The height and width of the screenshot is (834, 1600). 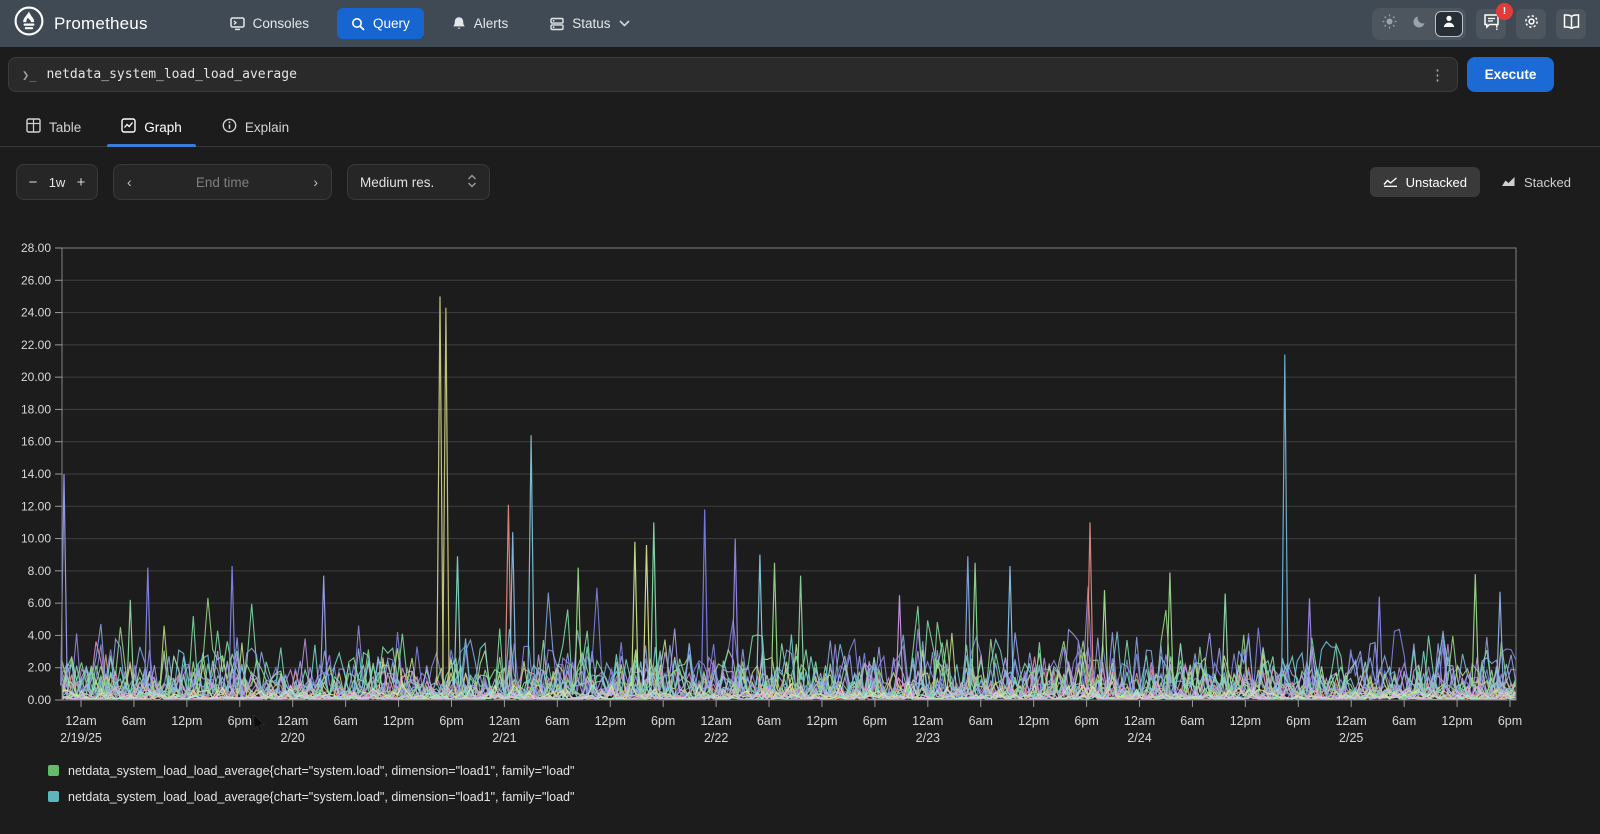 What do you see at coordinates (1437, 75) in the screenshot?
I see `kebab-menu-button: ⋮` at bounding box center [1437, 75].